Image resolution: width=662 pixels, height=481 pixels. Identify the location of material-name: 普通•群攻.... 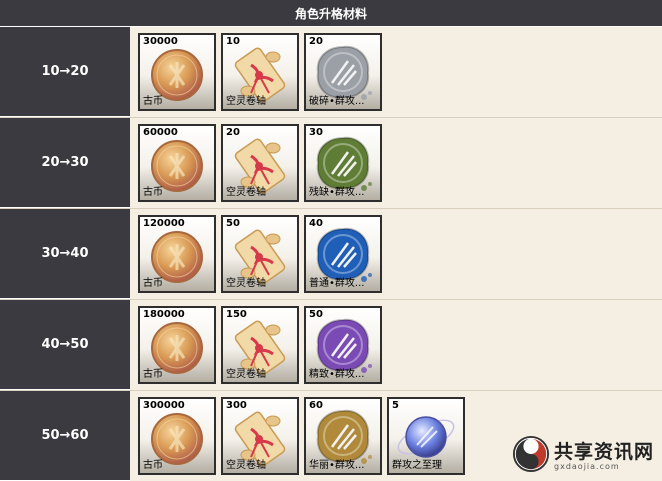
(337, 283).